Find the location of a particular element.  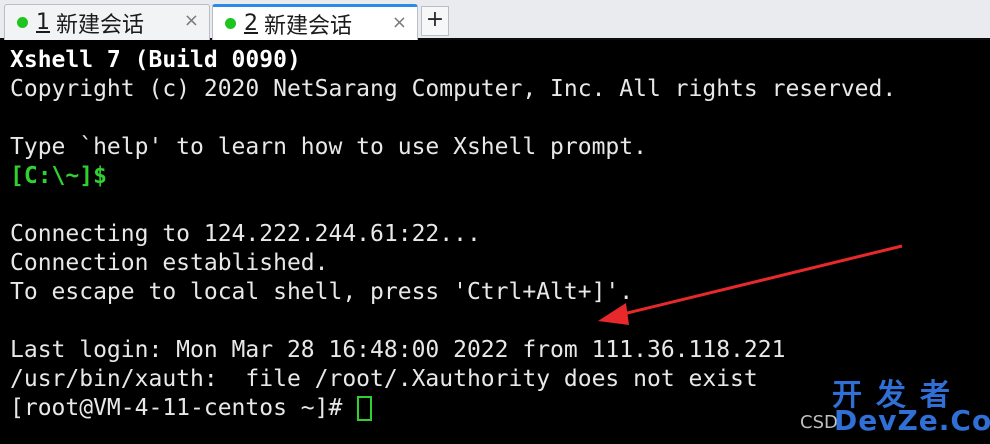

watermark: 开发者 CSD DevZe.CoM is located at coordinates (895, 407).